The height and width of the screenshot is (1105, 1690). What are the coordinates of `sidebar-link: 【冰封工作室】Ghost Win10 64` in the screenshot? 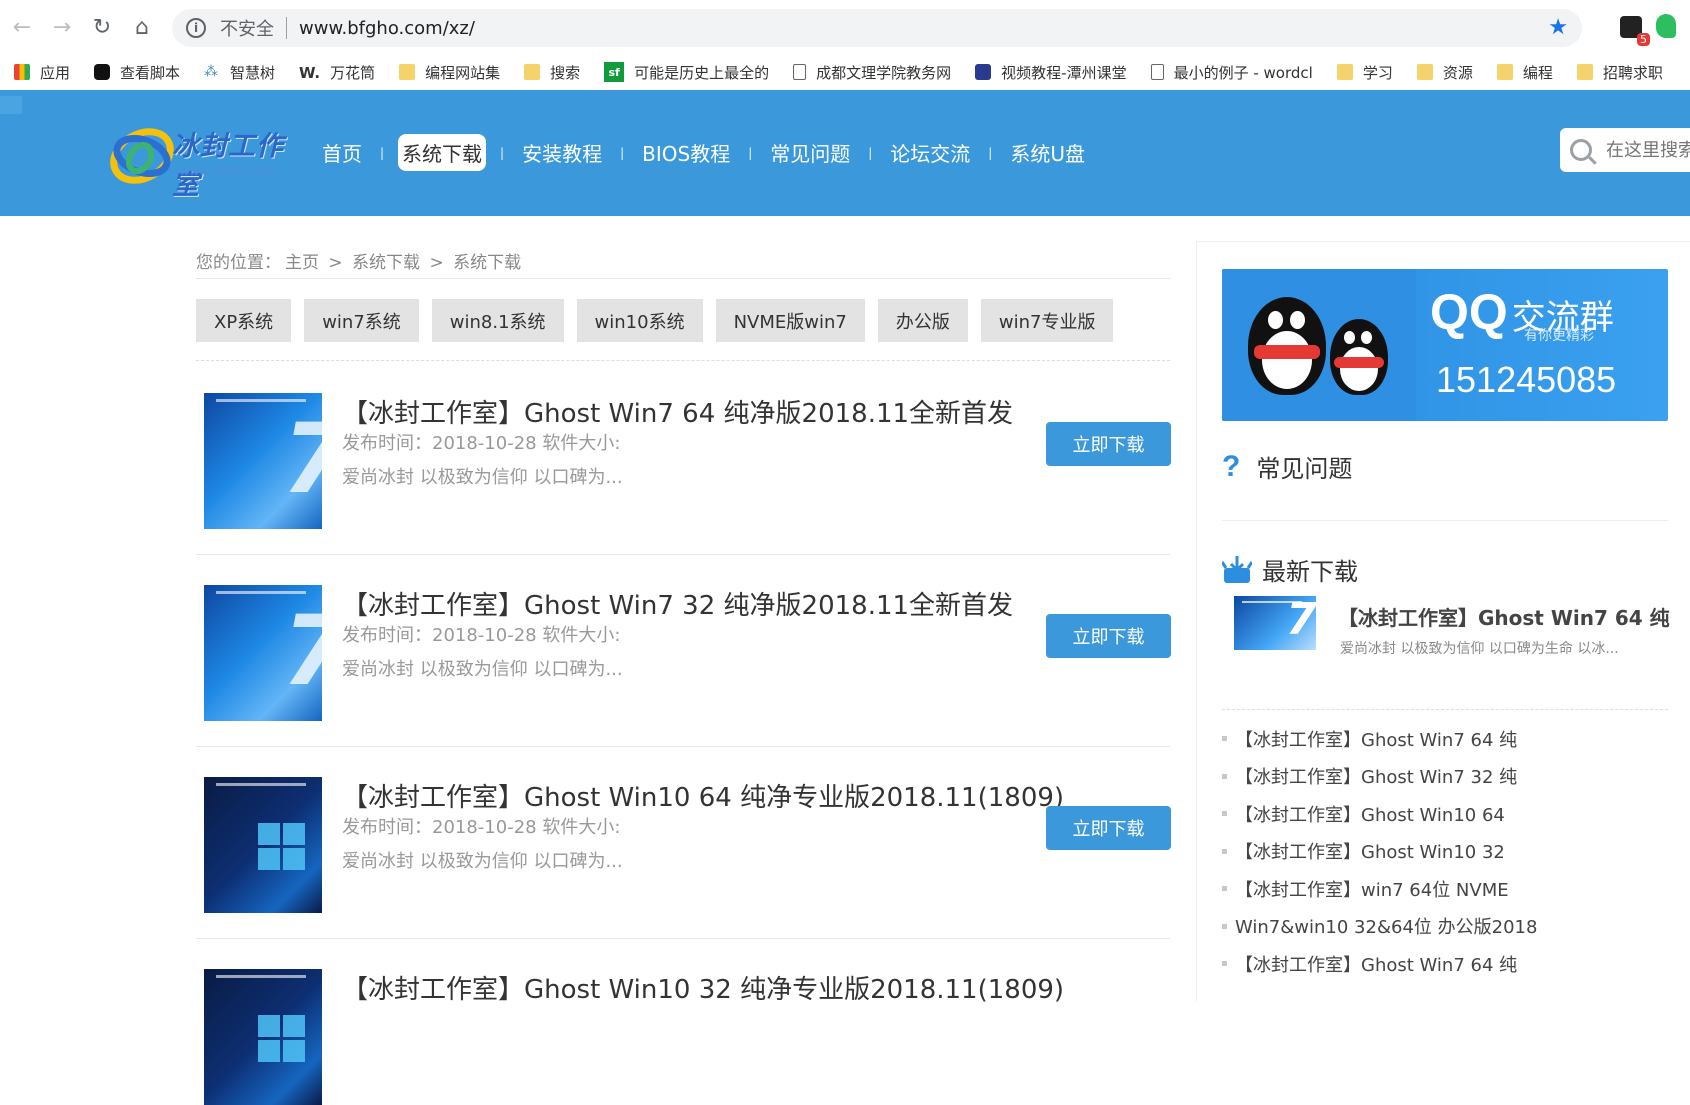 It's located at (1452, 814).